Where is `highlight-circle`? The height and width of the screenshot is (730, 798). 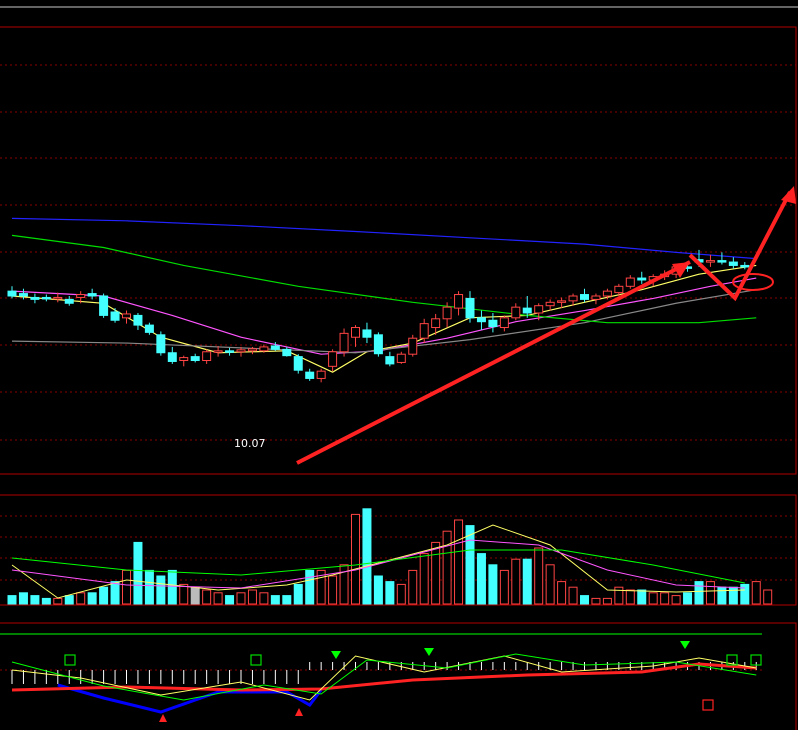 highlight-circle is located at coordinates (753, 282).